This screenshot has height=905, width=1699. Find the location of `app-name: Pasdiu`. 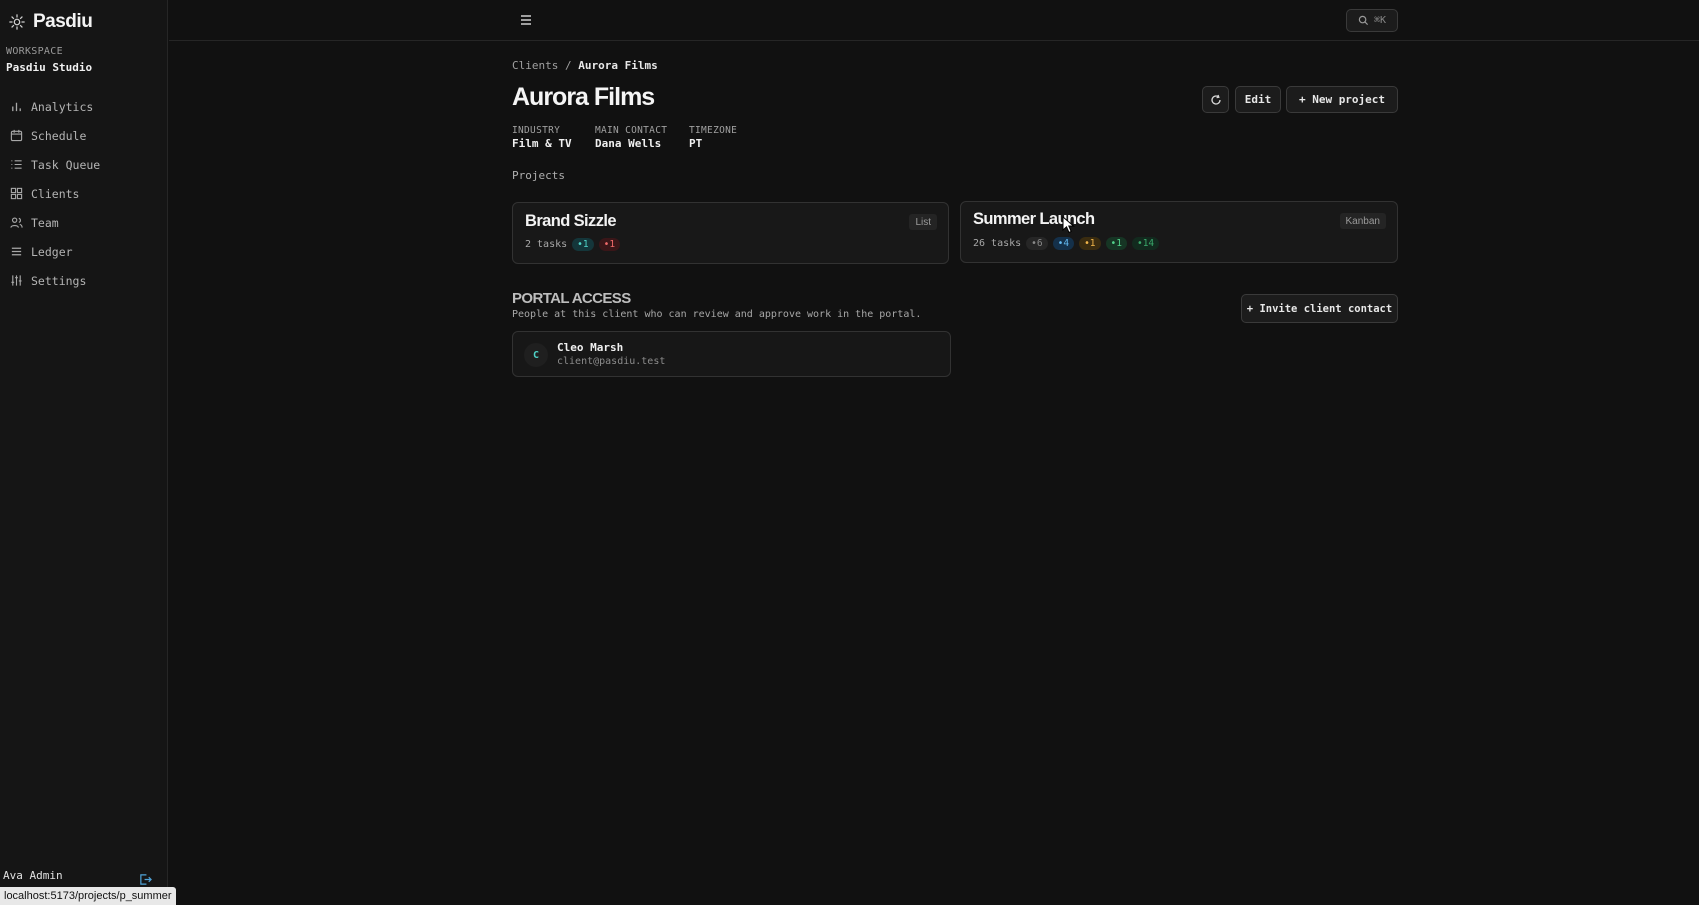

app-name: Pasdiu is located at coordinates (63, 21).